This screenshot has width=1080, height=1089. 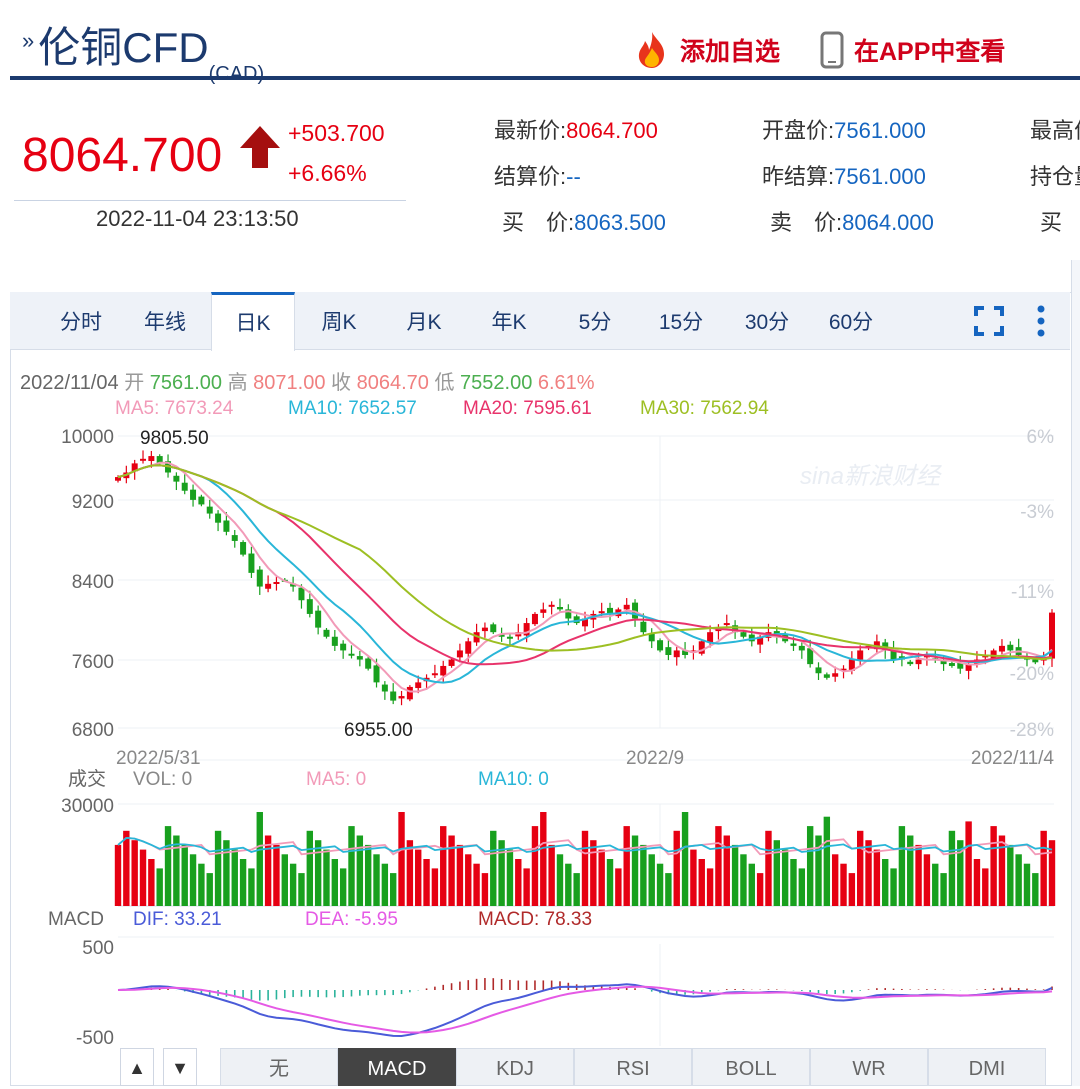 What do you see at coordinates (378, 730) in the screenshot?
I see `min-price-label: 6955.00` at bounding box center [378, 730].